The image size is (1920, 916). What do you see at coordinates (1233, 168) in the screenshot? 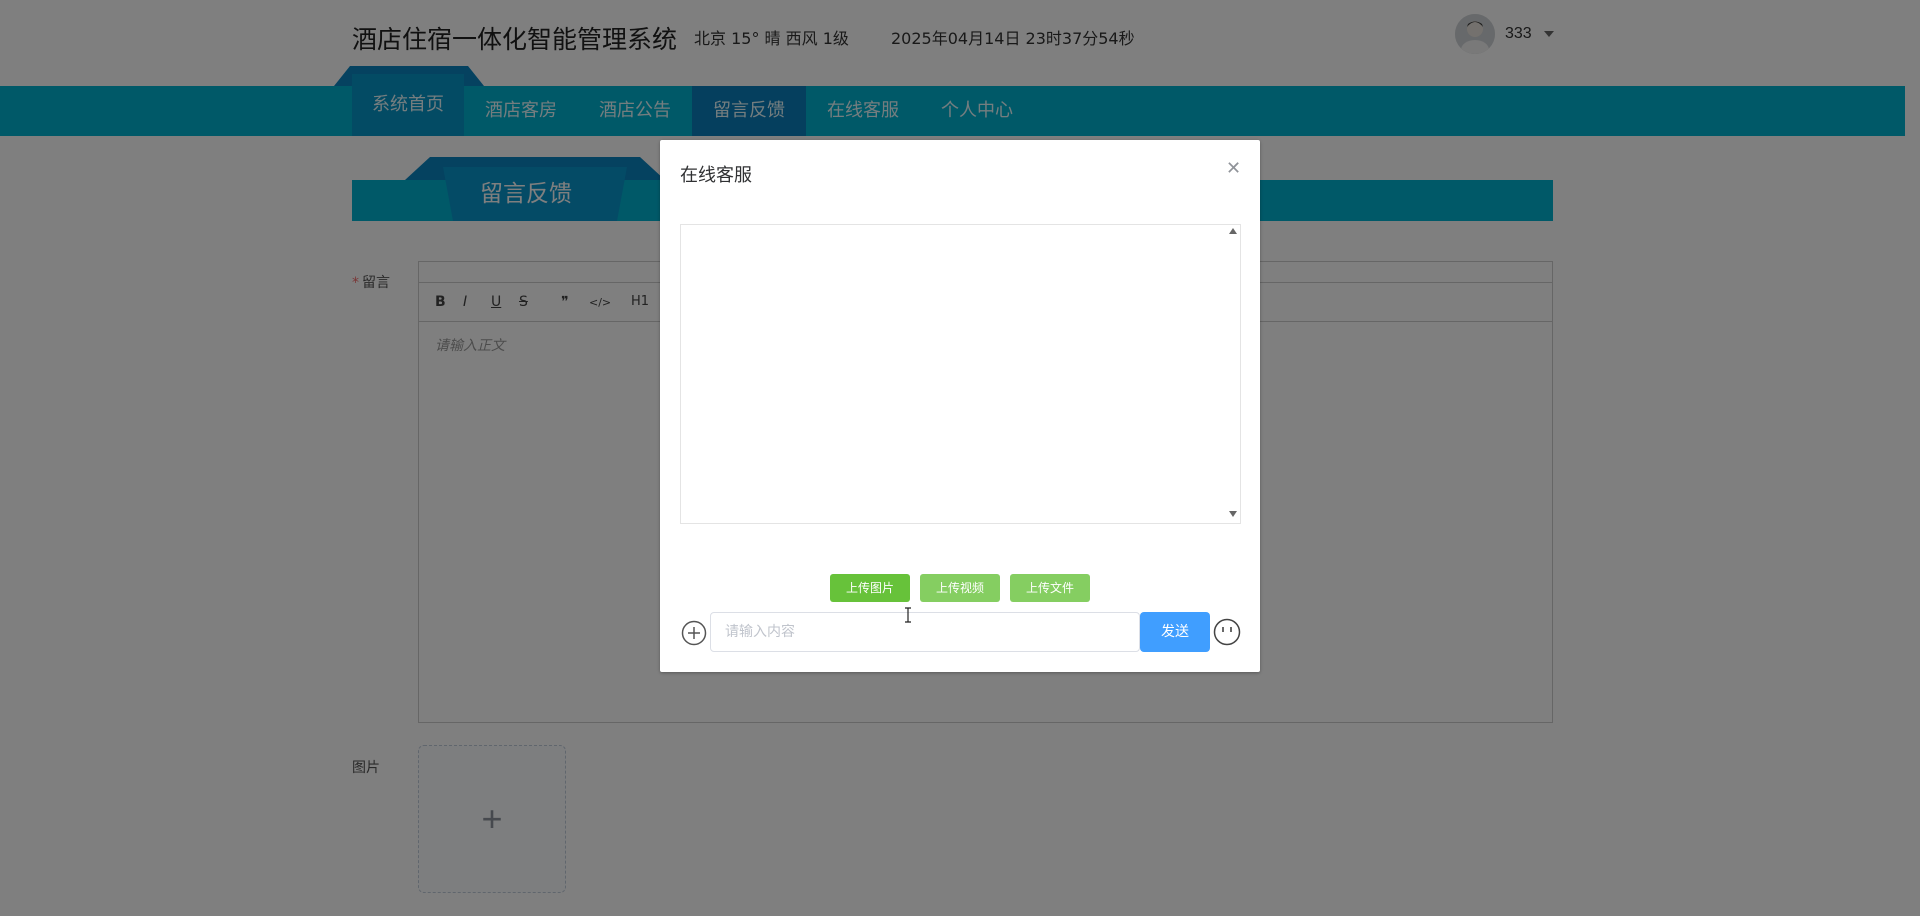
I see `close-icon: ✕` at bounding box center [1233, 168].